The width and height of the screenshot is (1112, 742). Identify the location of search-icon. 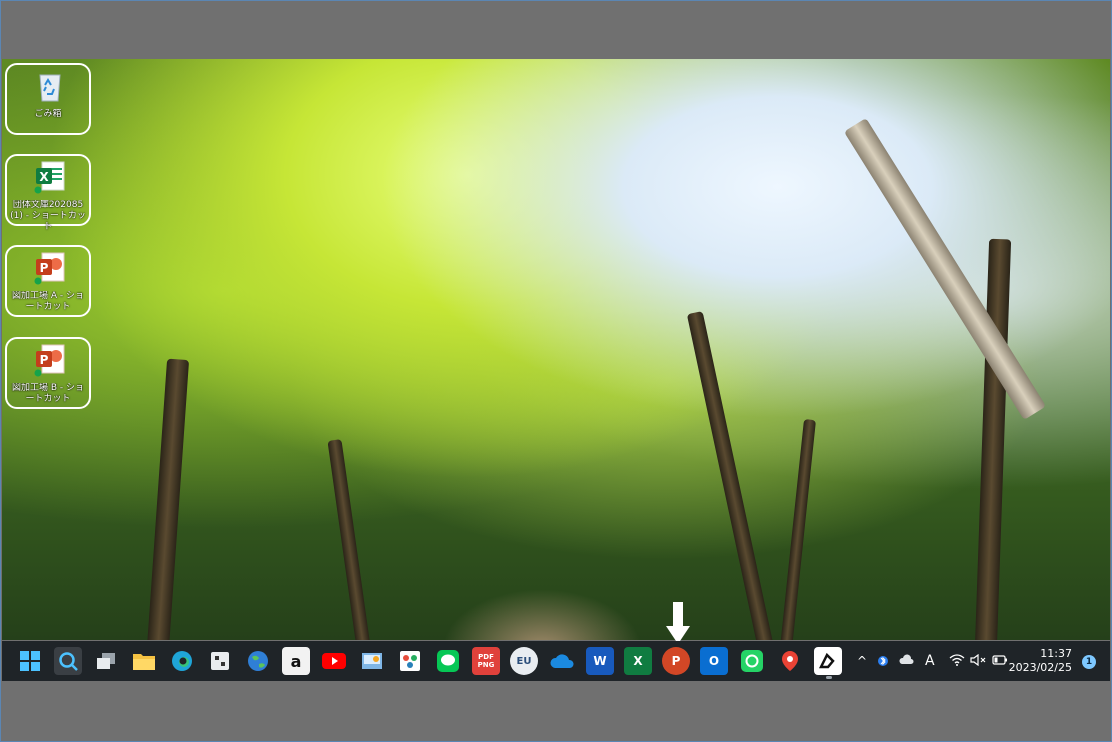
(68, 661).